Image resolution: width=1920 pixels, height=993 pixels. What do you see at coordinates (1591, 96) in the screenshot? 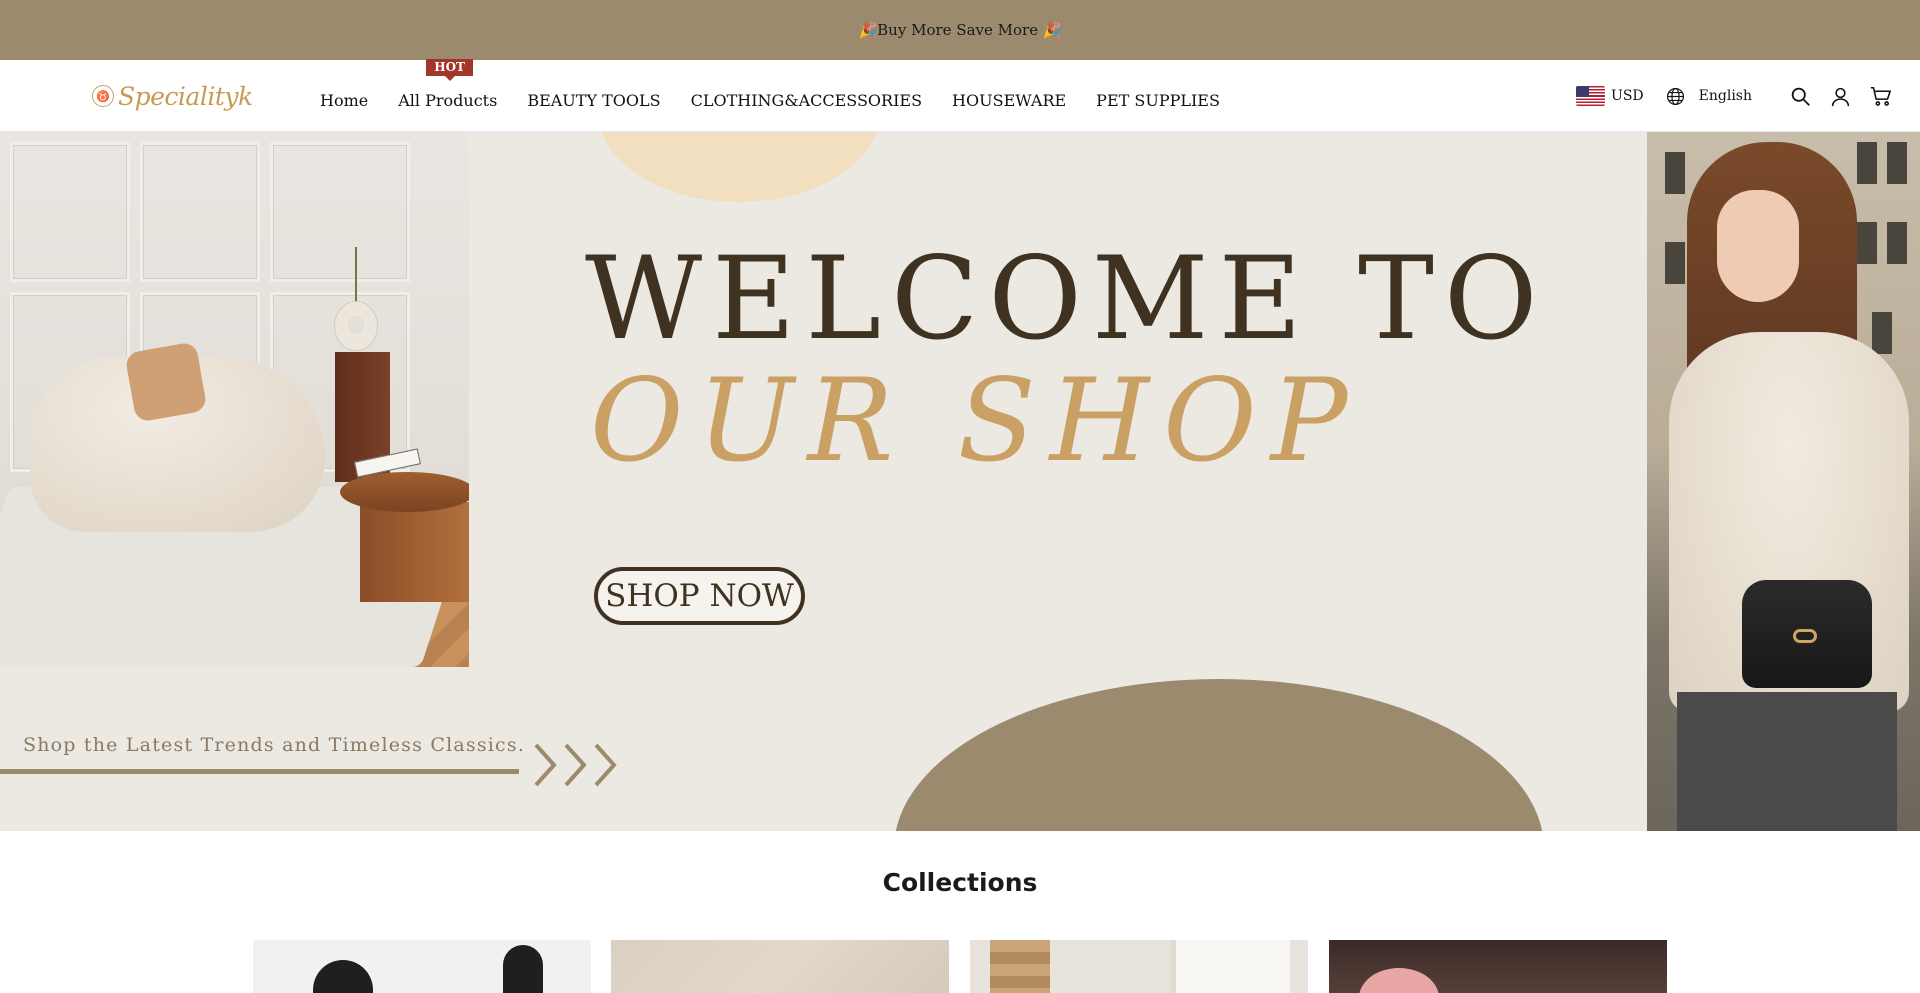
I see `flag-us-icon` at bounding box center [1591, 96].